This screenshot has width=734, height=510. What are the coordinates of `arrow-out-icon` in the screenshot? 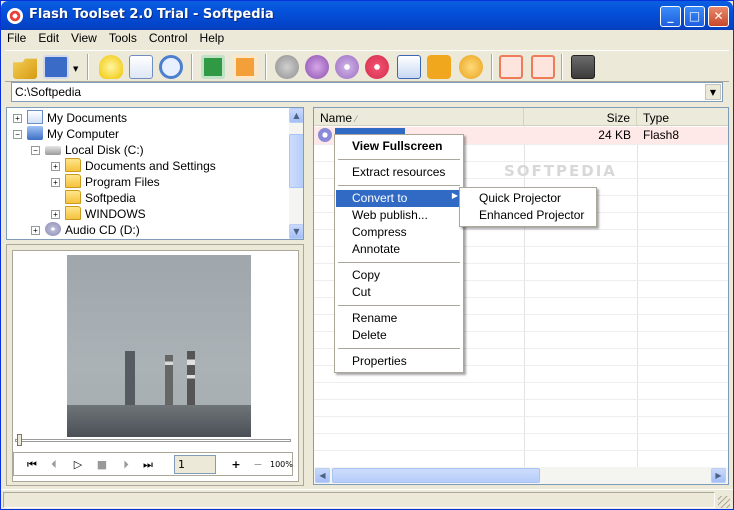 It's located at (511, 67).